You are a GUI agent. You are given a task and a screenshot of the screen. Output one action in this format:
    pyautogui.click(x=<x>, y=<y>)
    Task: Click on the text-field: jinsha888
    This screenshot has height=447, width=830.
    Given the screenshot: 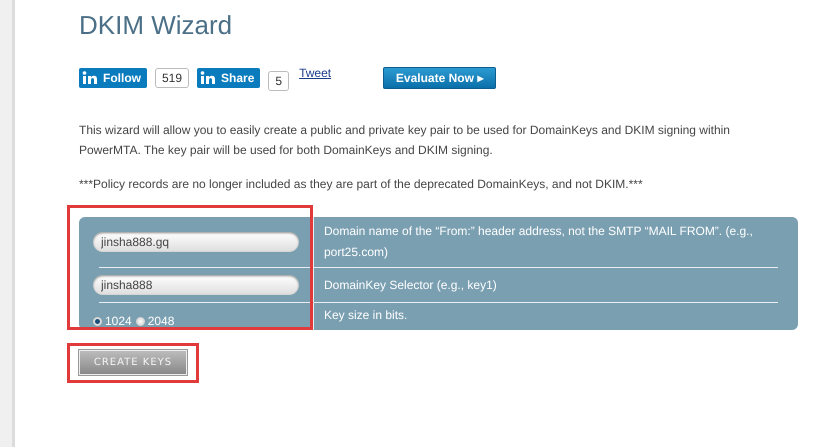 What is the action you would take?
    pyautogui.click(x=196, y=285)
    